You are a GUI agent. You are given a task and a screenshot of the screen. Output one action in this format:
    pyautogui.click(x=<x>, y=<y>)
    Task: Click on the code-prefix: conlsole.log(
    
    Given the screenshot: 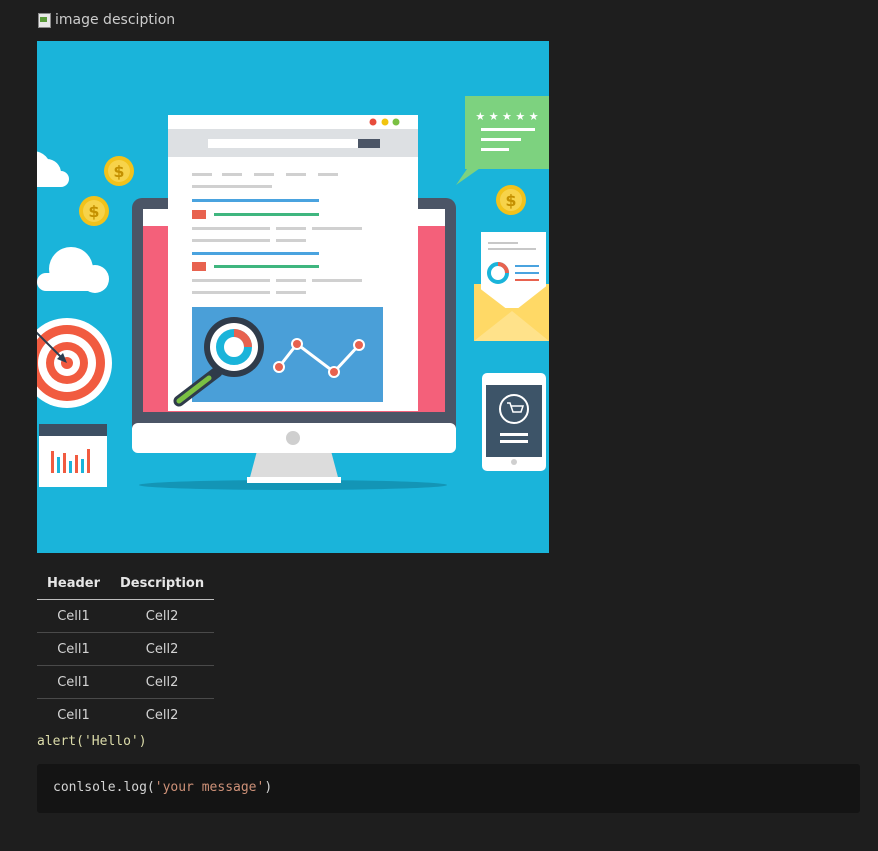 What is the action you would take?
    pyautogui.click(x=104, y=787)
    